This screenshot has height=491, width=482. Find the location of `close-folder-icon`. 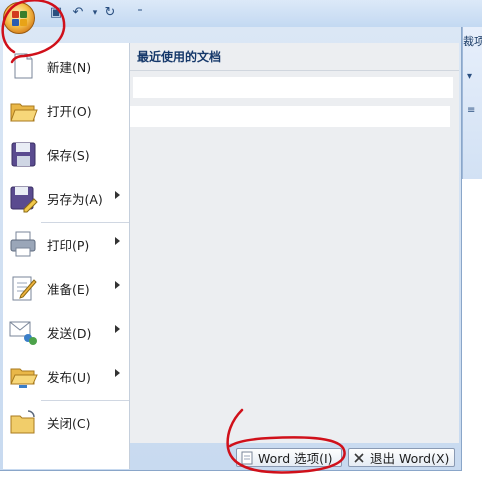

close-folder-icon is located at coordinates (23, 422).